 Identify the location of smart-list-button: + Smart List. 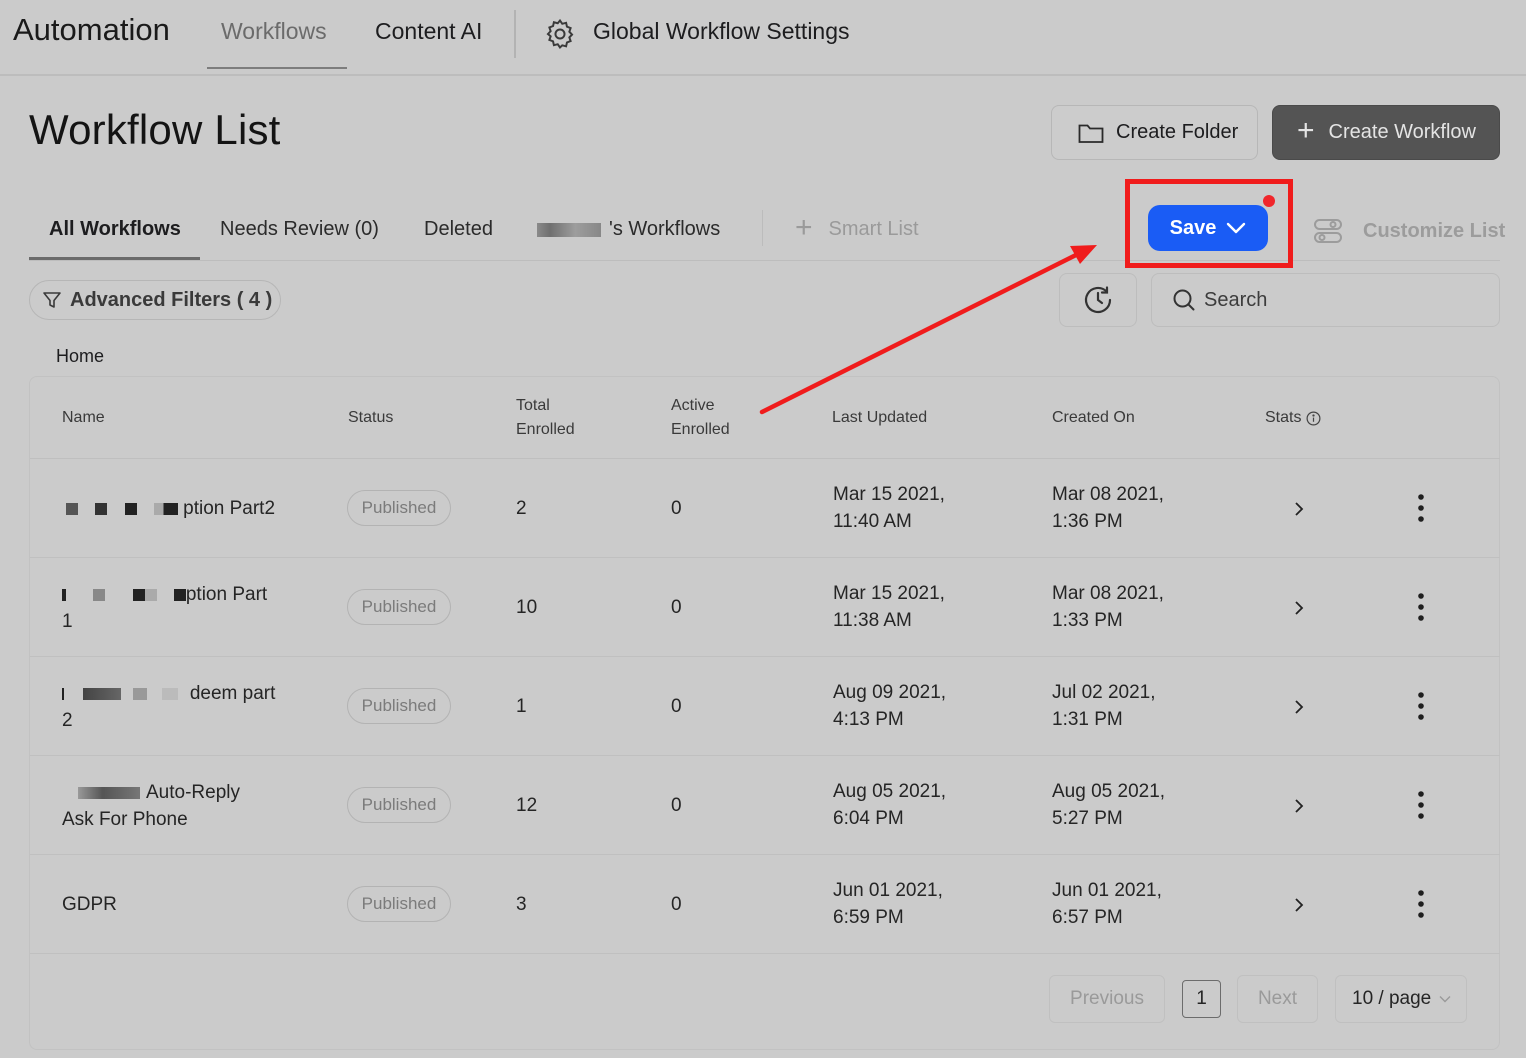
(857, 227).